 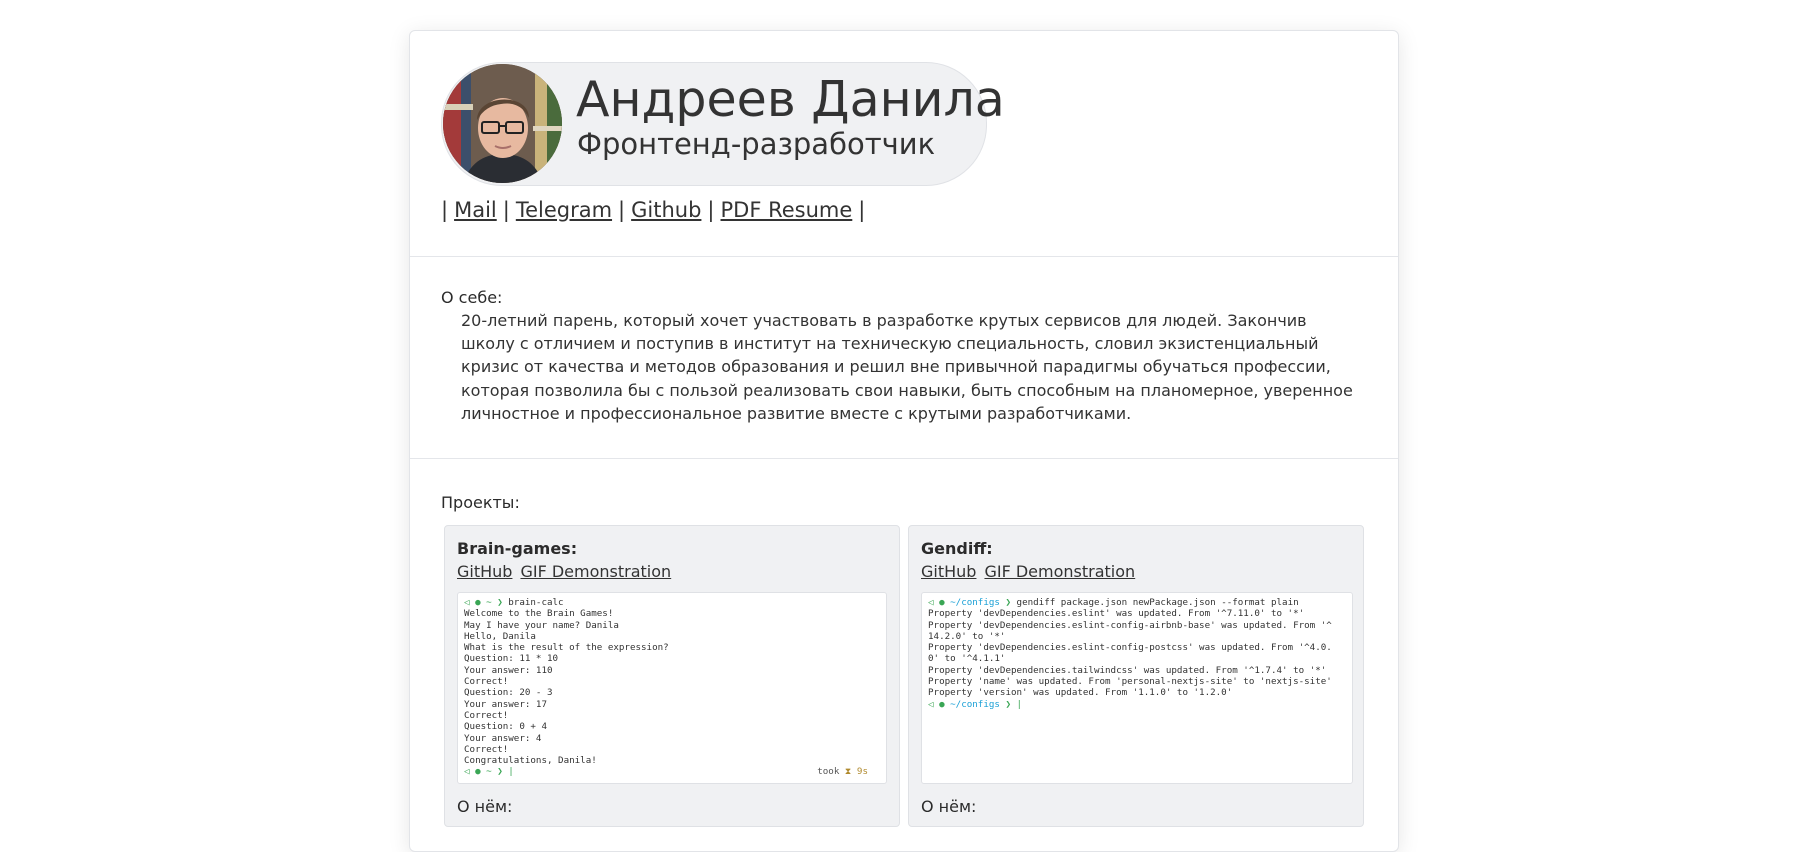 I want to click on terminal-line: What is the result of the expression?, so click(x=566, y=648).